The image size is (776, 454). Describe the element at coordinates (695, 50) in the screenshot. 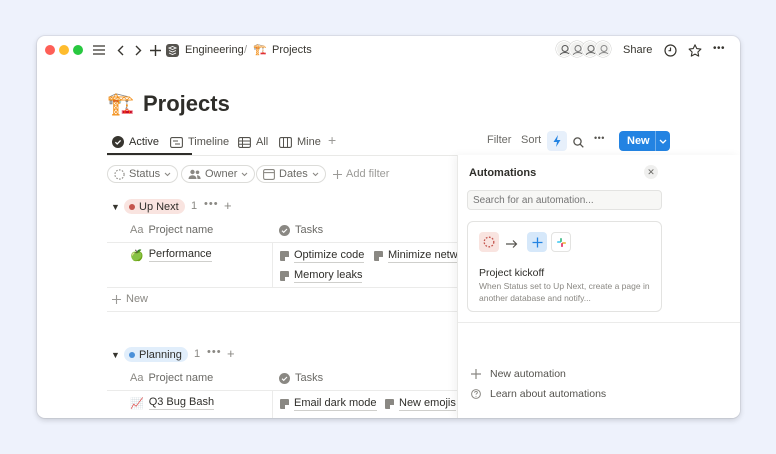

I see `favorite-star-icon` at that location.